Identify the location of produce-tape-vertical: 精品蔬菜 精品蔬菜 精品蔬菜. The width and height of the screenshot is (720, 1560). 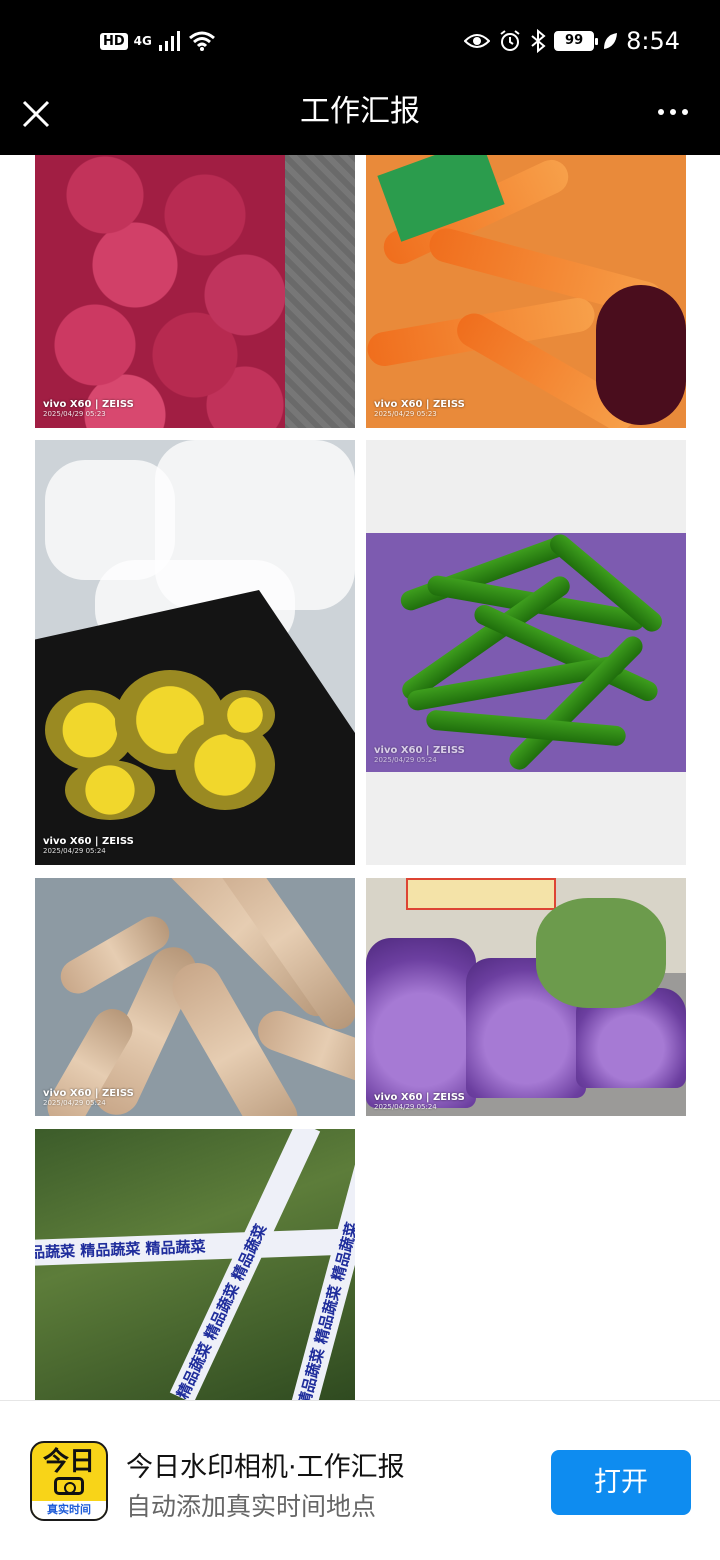
(245, 1264).